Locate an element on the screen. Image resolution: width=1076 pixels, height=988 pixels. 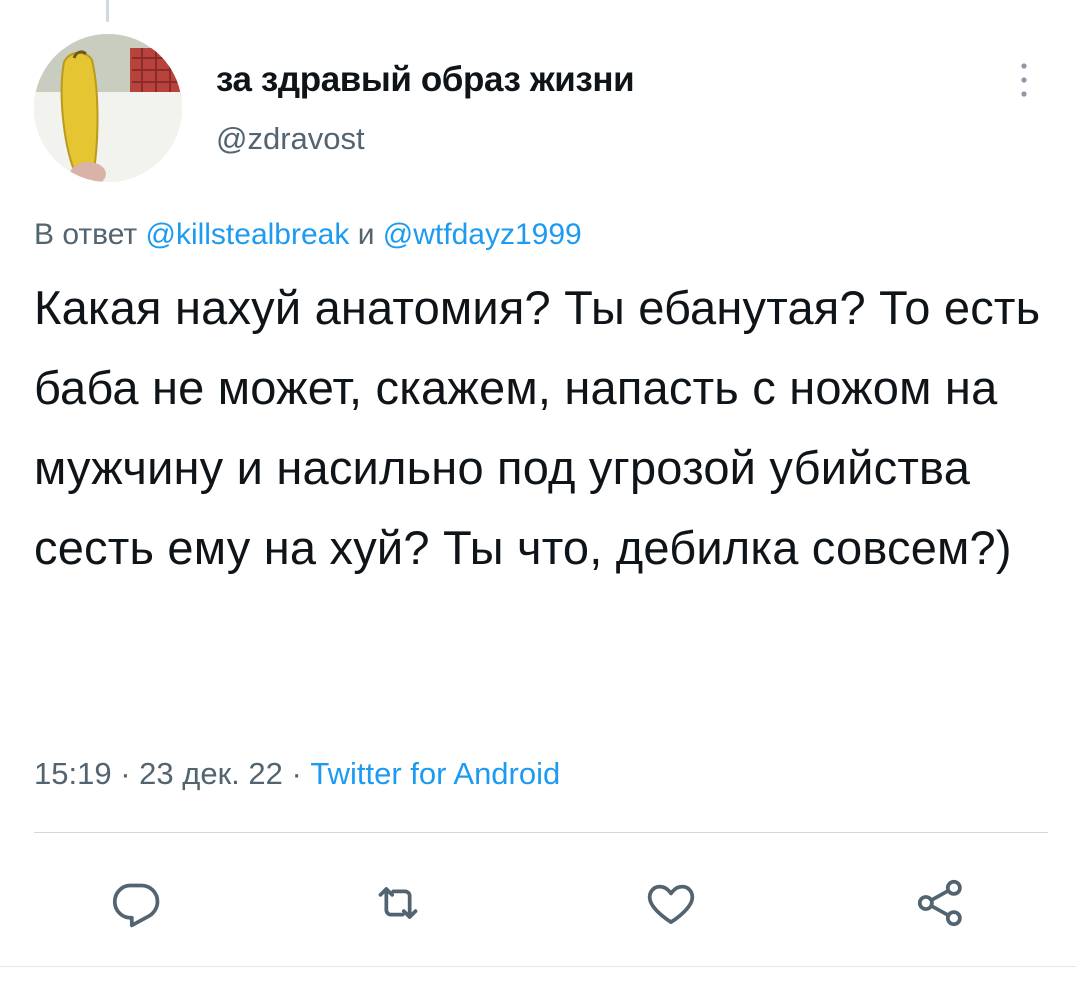
action-bar is located at coordinates (538, 903).